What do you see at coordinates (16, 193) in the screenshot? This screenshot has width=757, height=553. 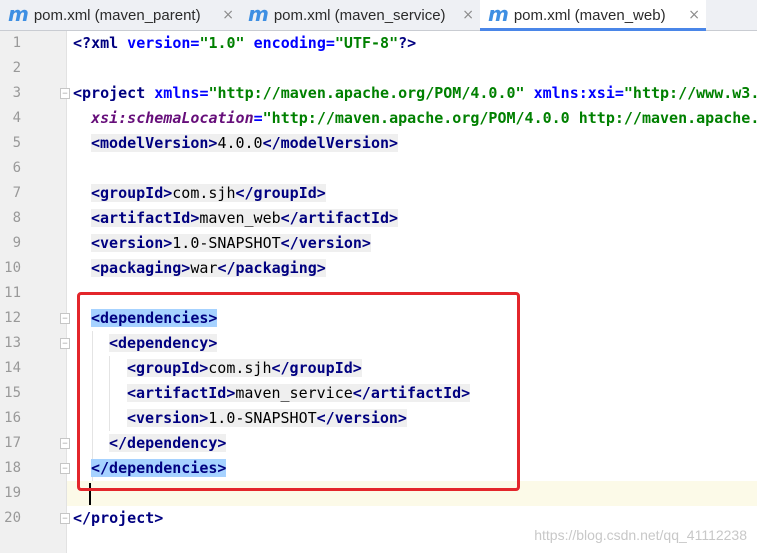 I see `line-number: 7` at bounding box center [16, 193].